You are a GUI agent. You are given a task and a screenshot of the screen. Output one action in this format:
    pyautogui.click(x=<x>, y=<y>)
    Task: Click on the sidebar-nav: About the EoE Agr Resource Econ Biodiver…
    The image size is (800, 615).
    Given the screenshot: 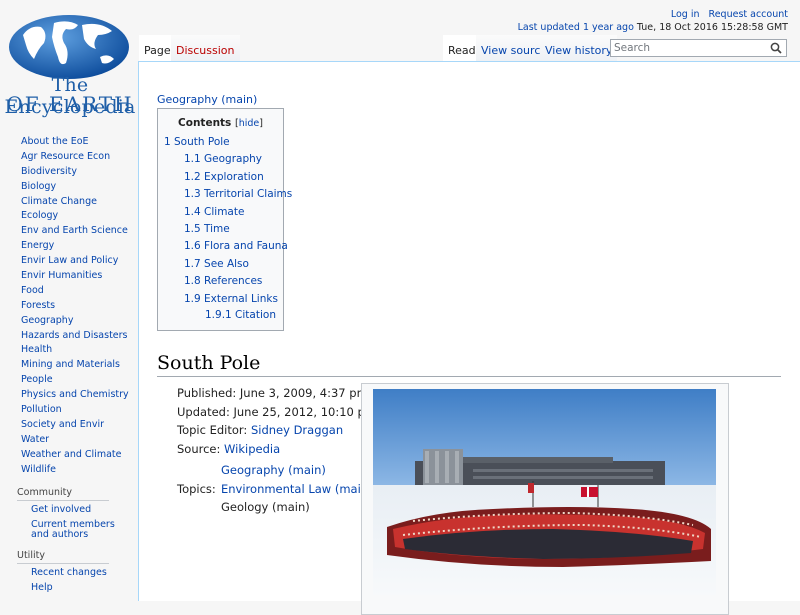 What is the action you would take?
    pyautogui.click(x=69, y=306)
    